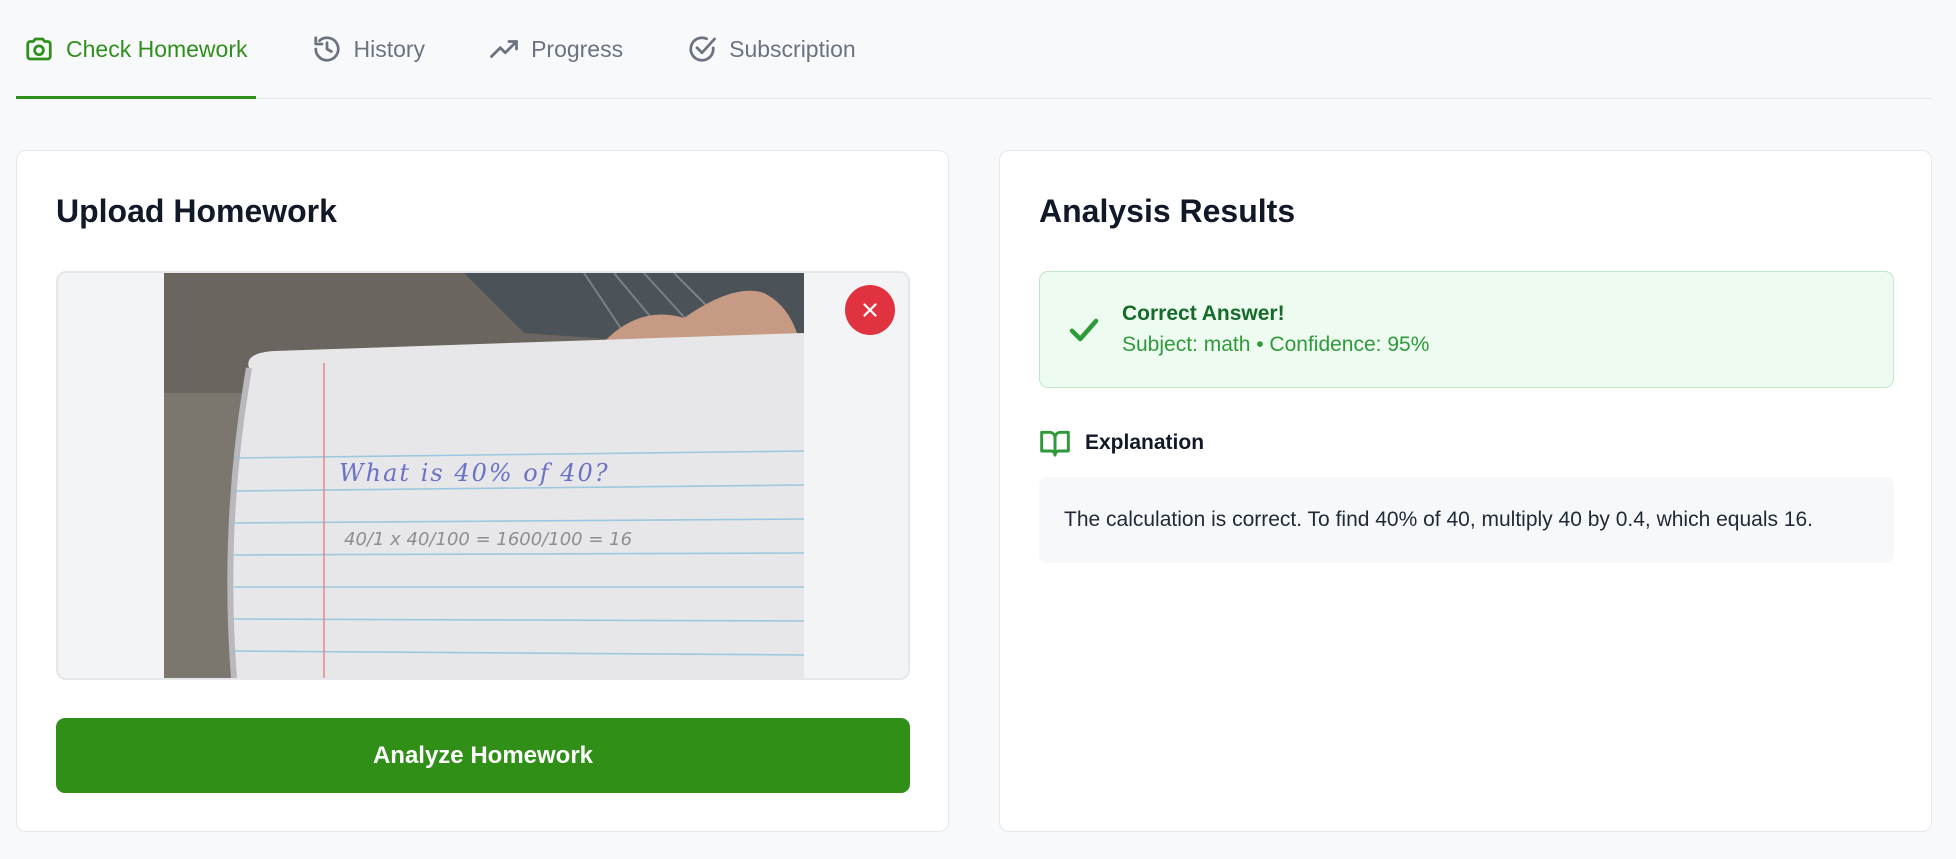  I want to click on svg-text: What is 40% of 40?, so click(474, 473).